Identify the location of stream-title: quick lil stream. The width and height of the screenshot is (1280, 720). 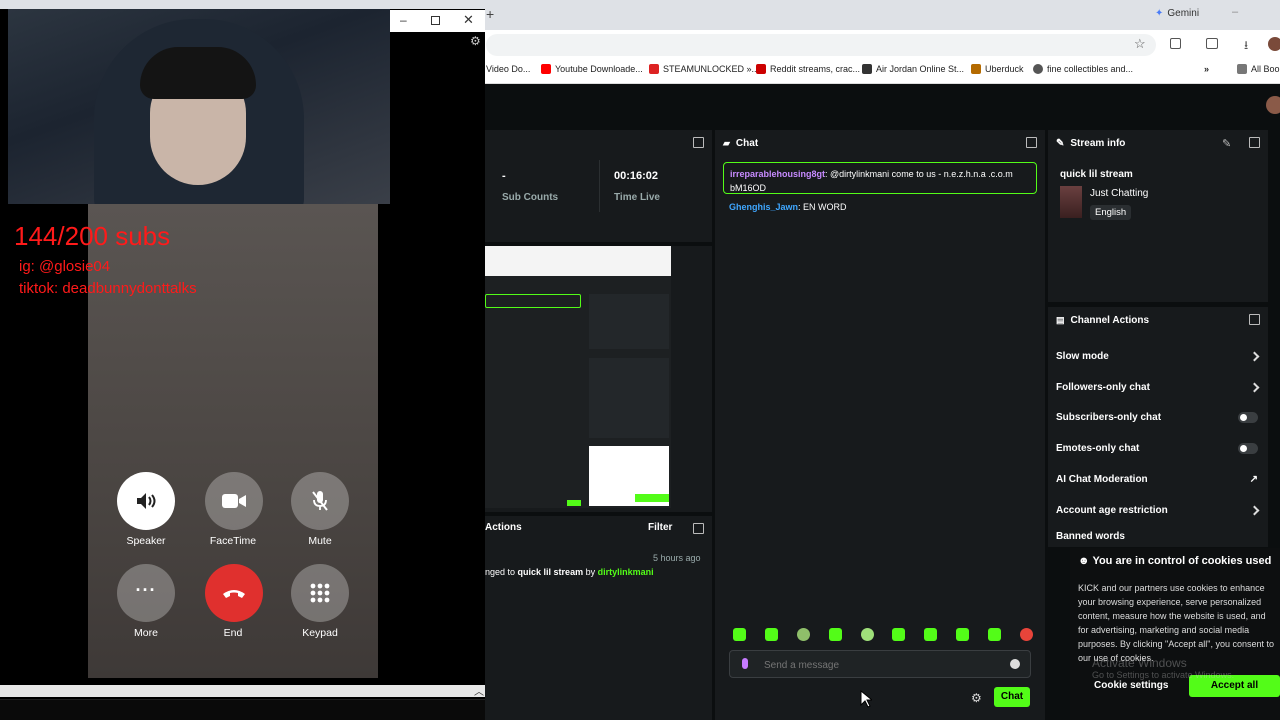
(1096, 174).